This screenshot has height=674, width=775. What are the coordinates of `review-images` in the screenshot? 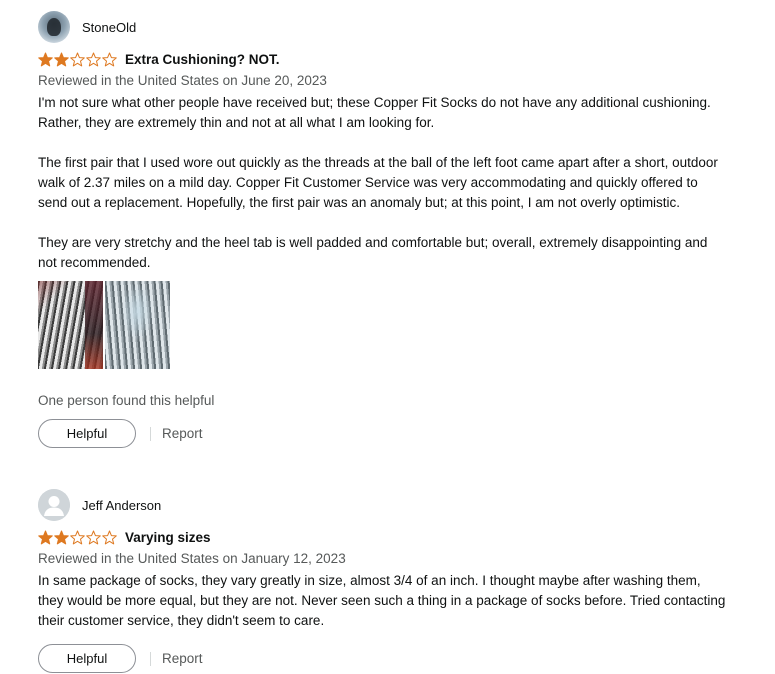 It's located at (383, 325).